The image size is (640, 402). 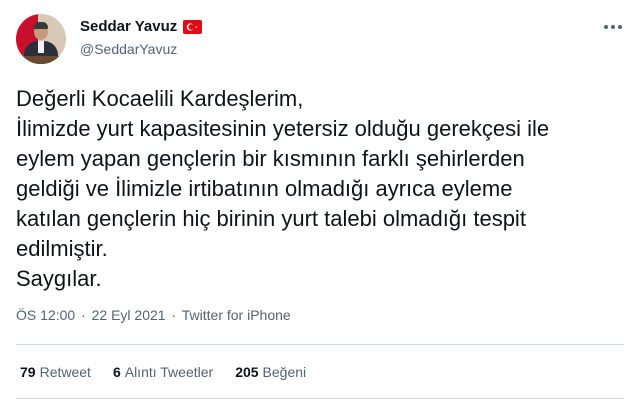 What do you see at coordinates (65, 372) in the screenshot?
I see `retweets-label: Retweet` at bounding box center [65, 372].